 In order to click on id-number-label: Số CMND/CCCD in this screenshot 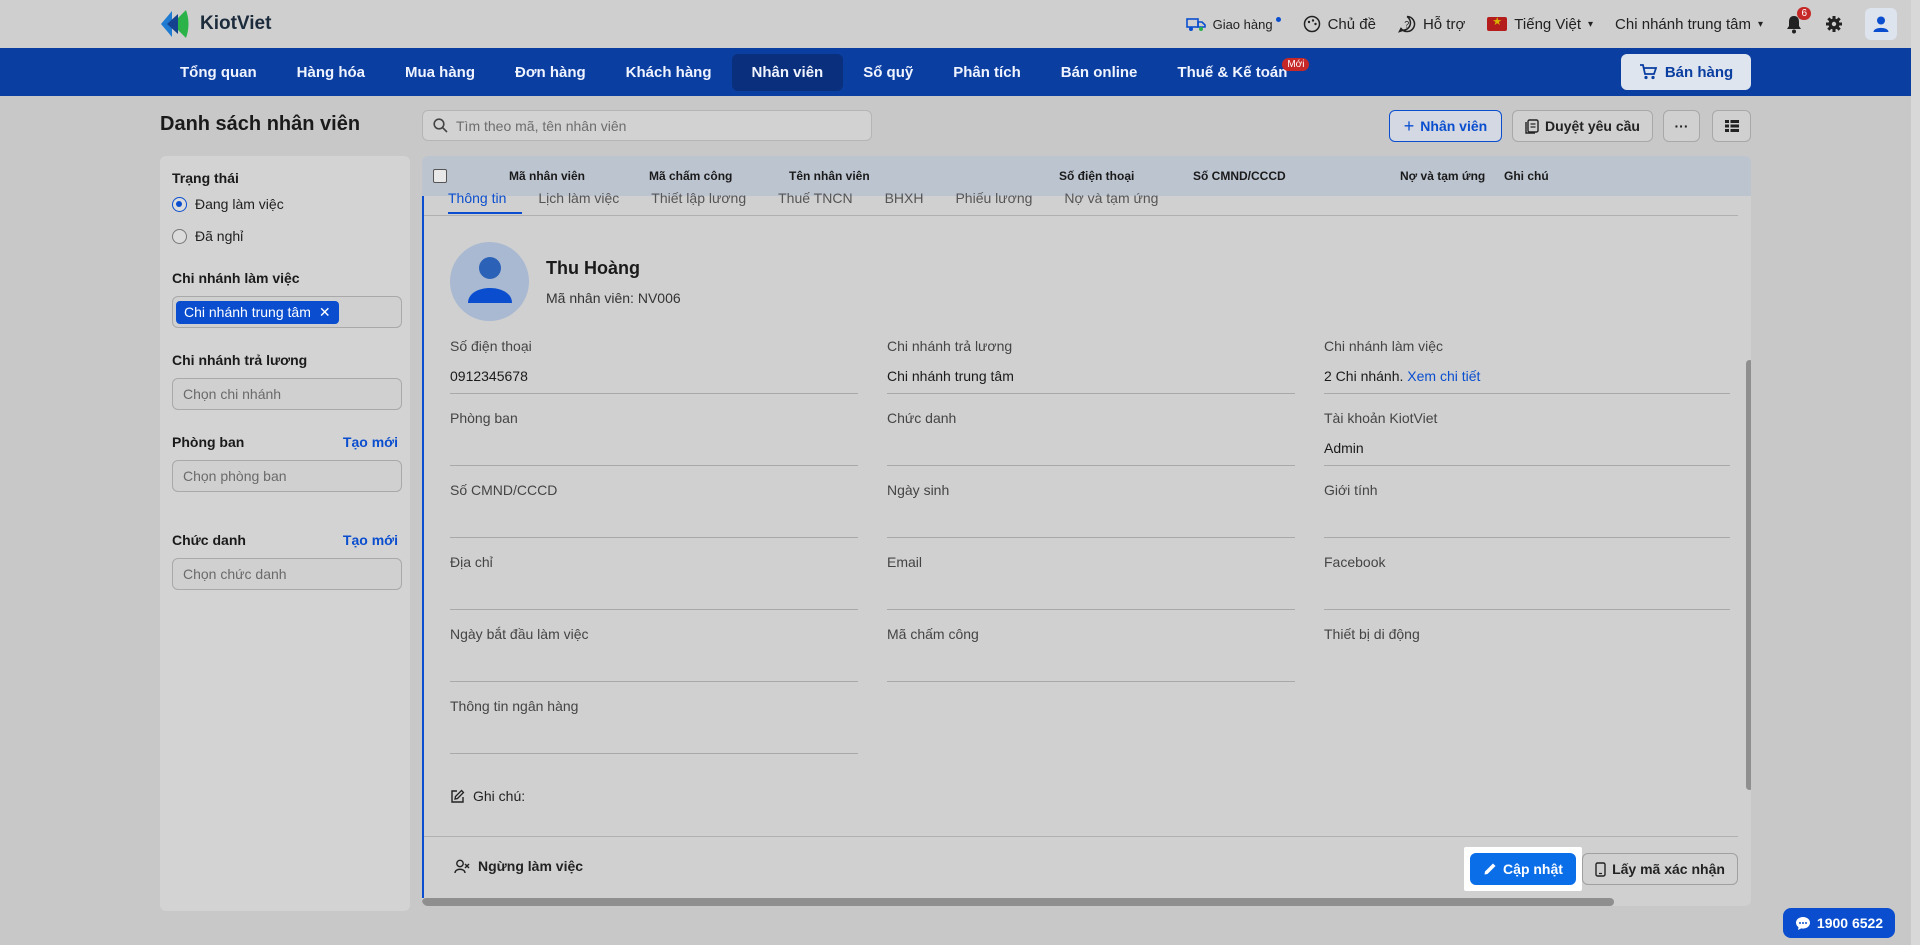, I will do `click(504, 490)`.